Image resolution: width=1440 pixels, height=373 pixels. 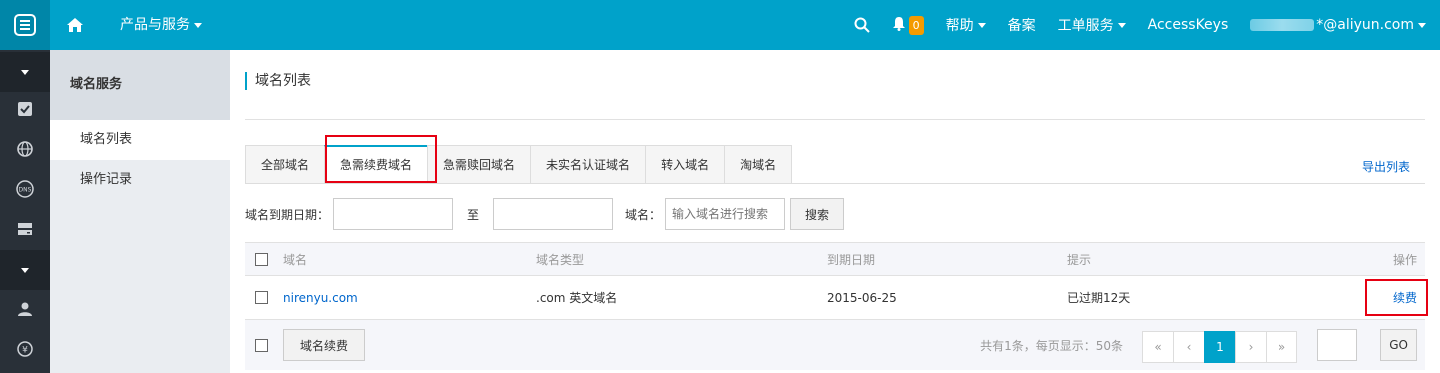 What do you see at coordinates (261, 259) in the screenshot?
I see `select-all-checkbox` at bounding box center [261, 259].